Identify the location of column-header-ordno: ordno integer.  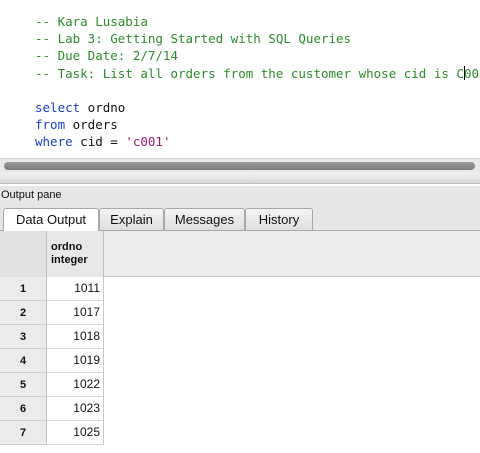
(75, 254).